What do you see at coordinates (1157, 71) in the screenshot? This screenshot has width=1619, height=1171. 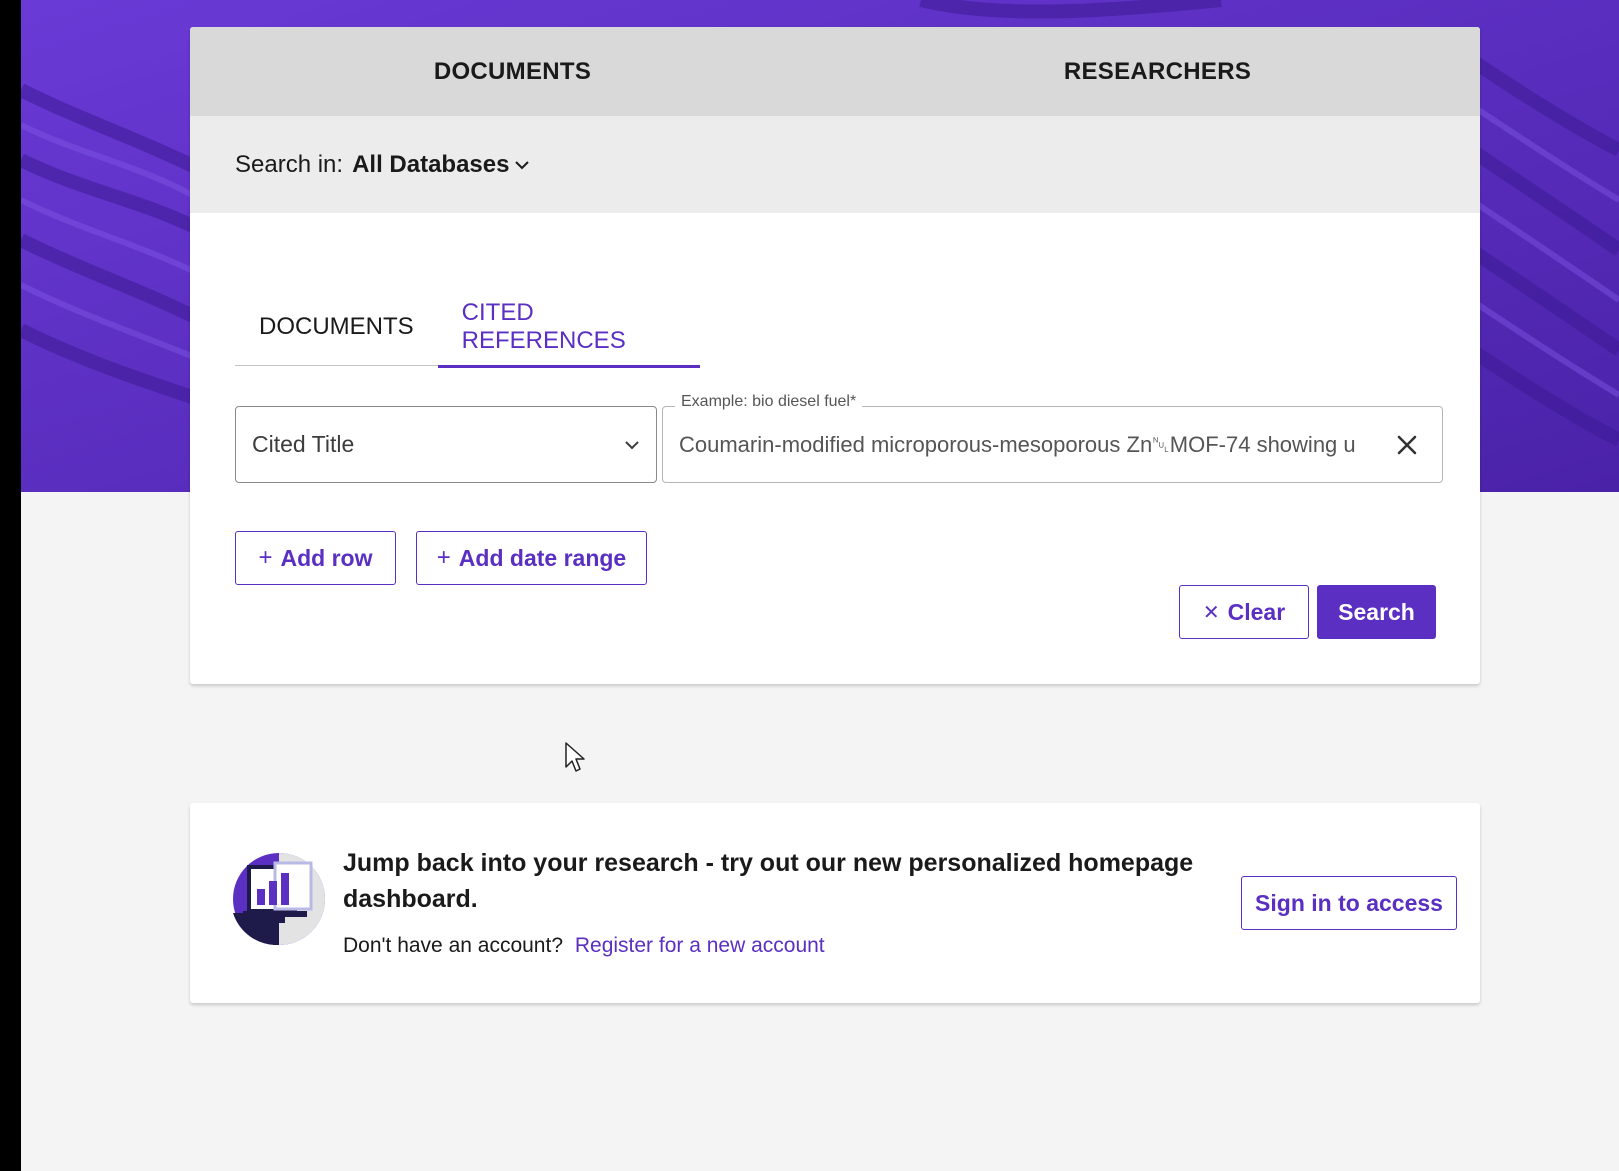 I see `tab-researchers: RESEARCHERS` at bounding box center [1157, 71].